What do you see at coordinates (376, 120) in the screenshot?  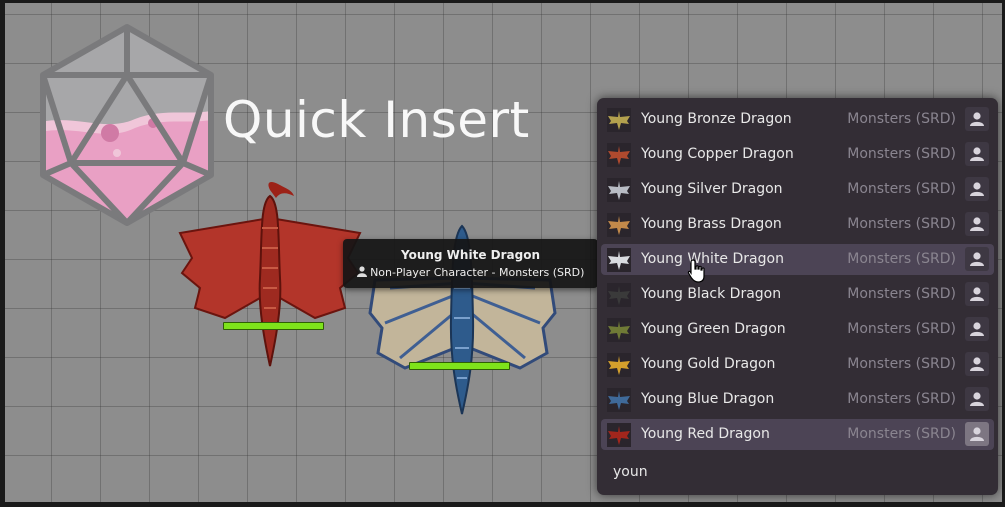 I see `quick-insert-logo-text: Quick Insert` at bounding box center [376, 120].